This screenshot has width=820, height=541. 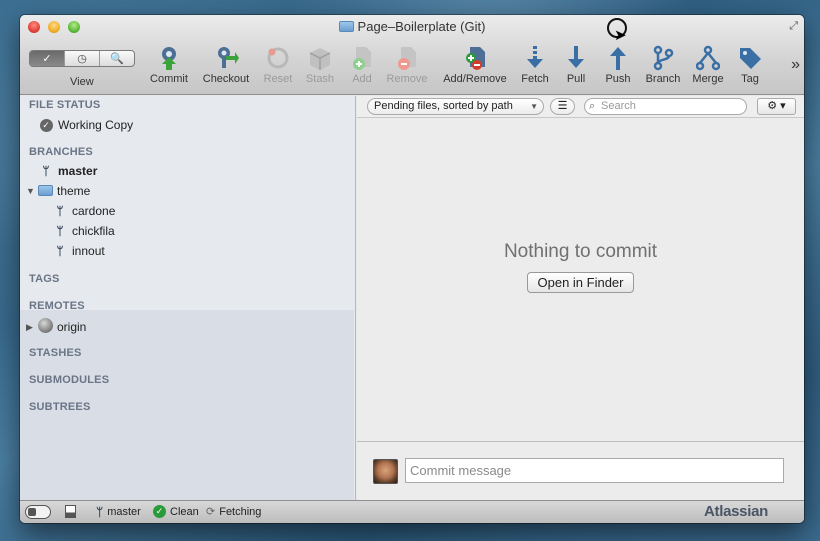 I want to click on tags-header: TAGS, so click(x=44, y=279).